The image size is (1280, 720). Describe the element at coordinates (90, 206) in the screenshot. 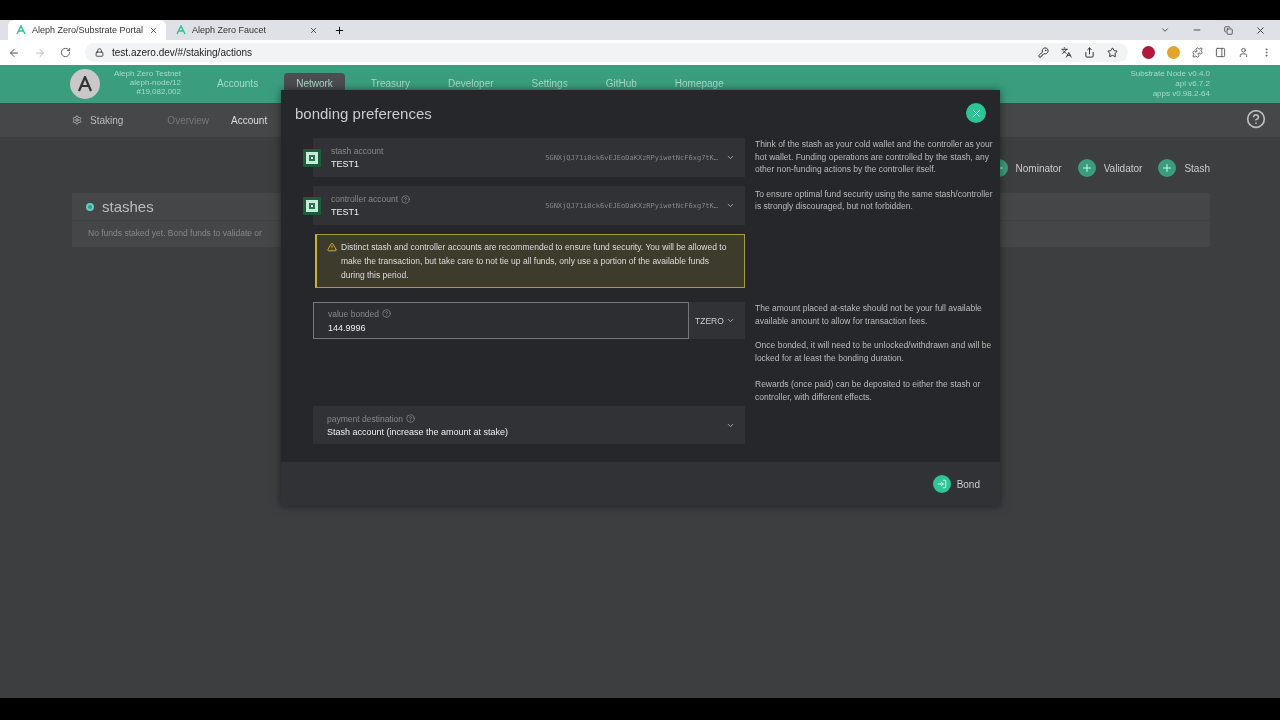

I see `status-dot` at that location.